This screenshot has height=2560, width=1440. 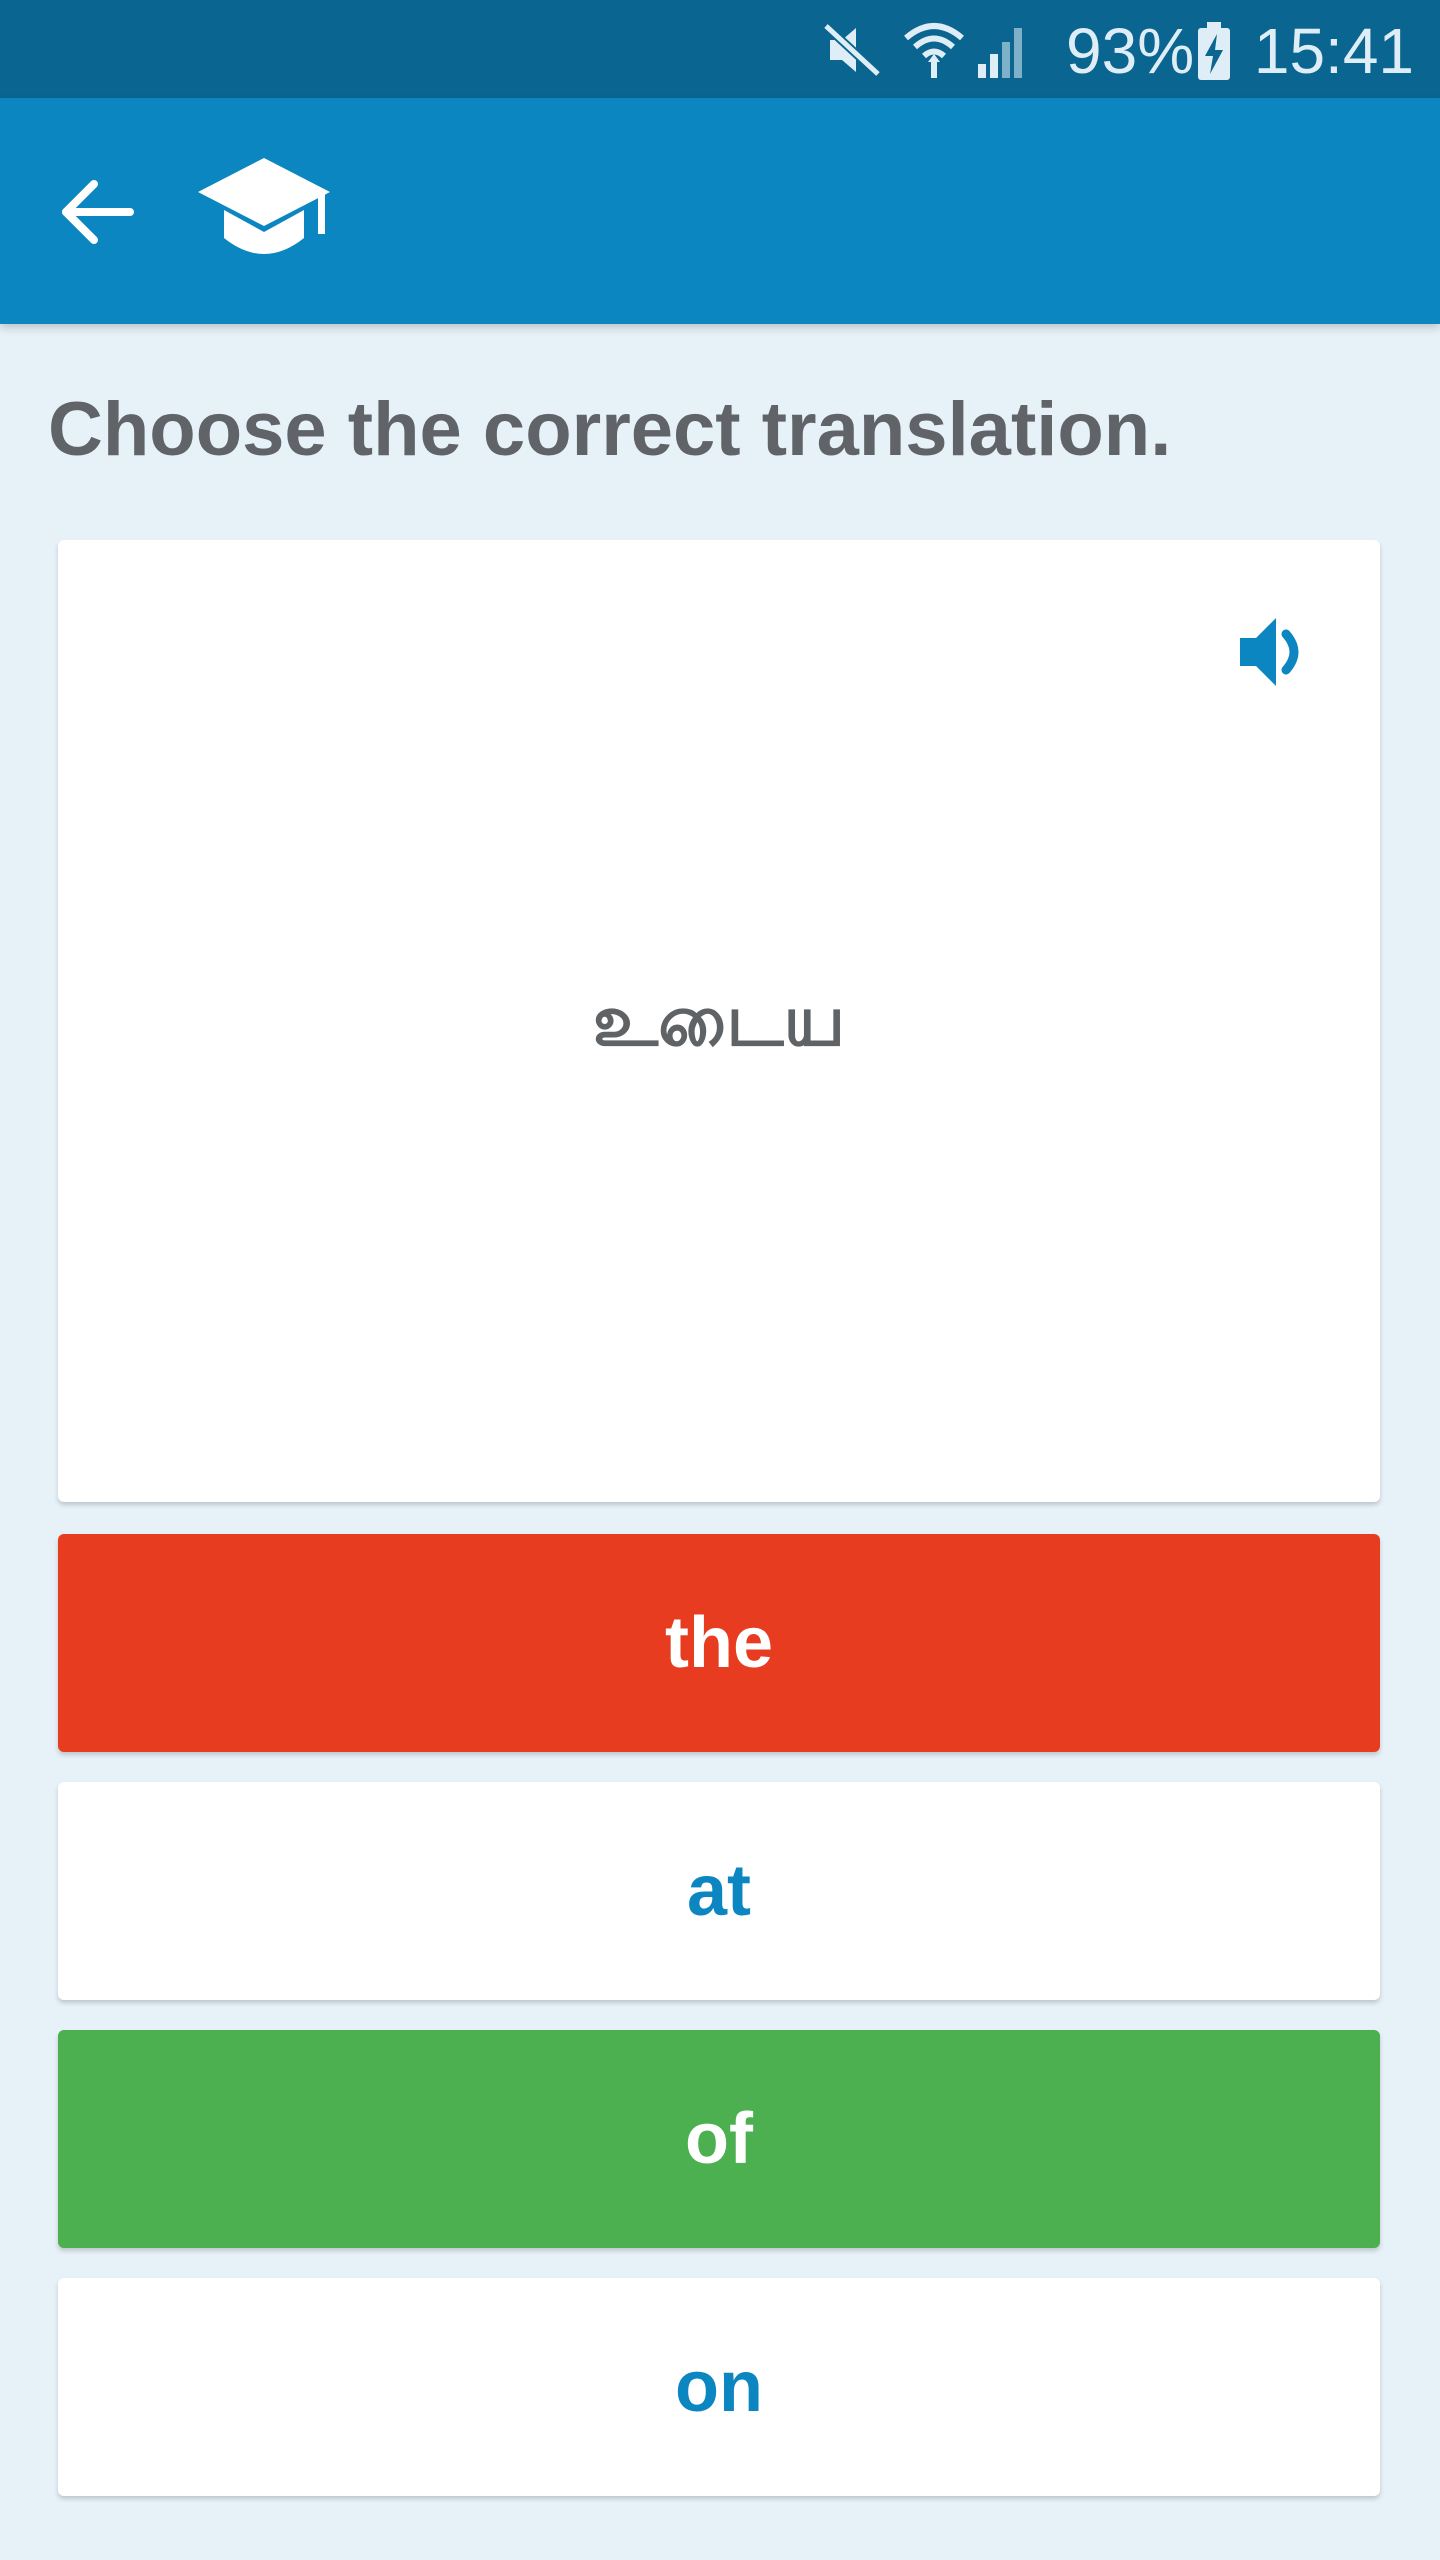 I want to click on speaker-icon, so click(x=1269, y=652).